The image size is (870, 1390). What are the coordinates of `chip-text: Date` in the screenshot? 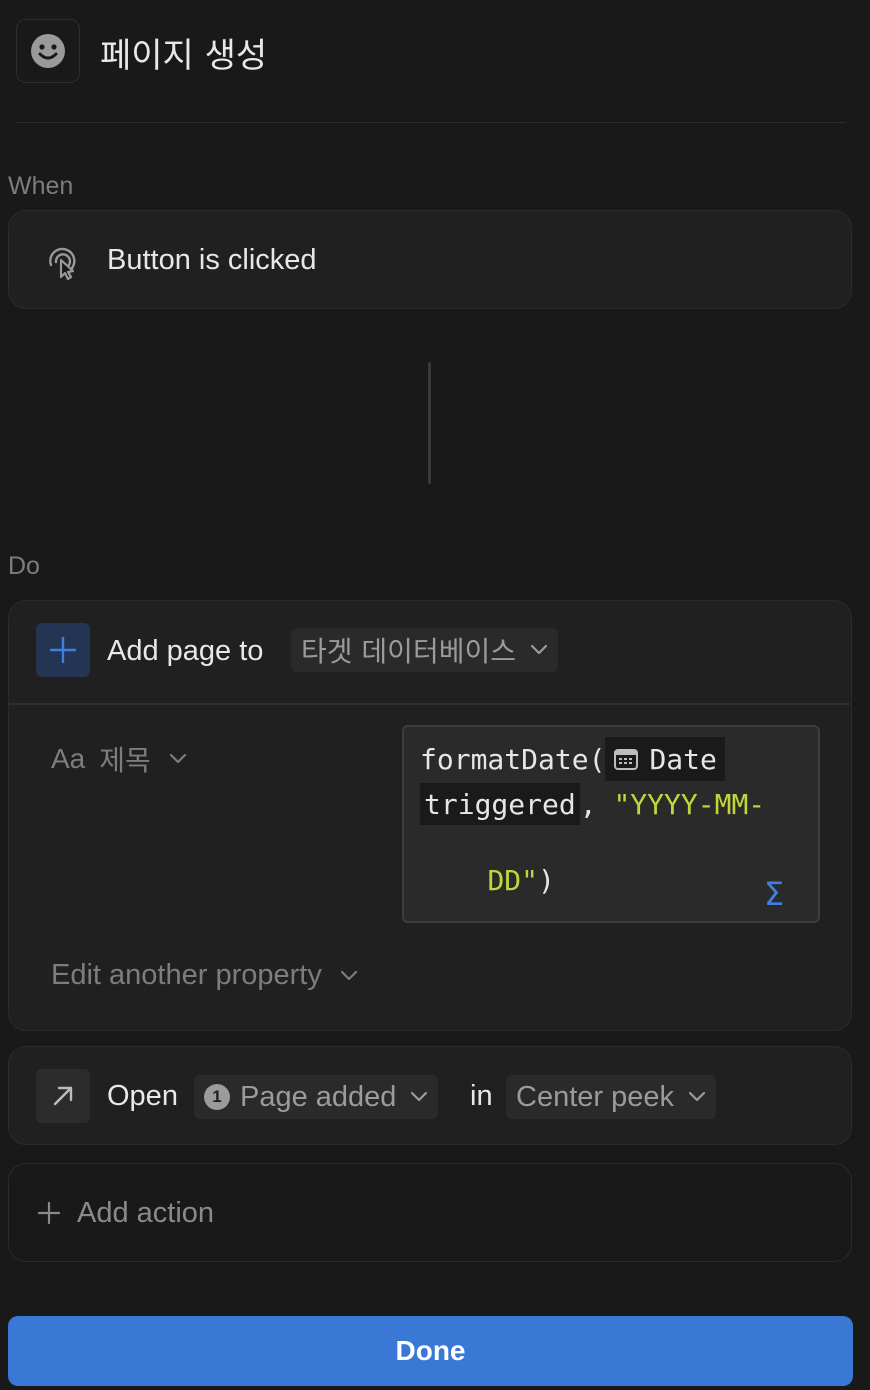 It's located at (683, 759).